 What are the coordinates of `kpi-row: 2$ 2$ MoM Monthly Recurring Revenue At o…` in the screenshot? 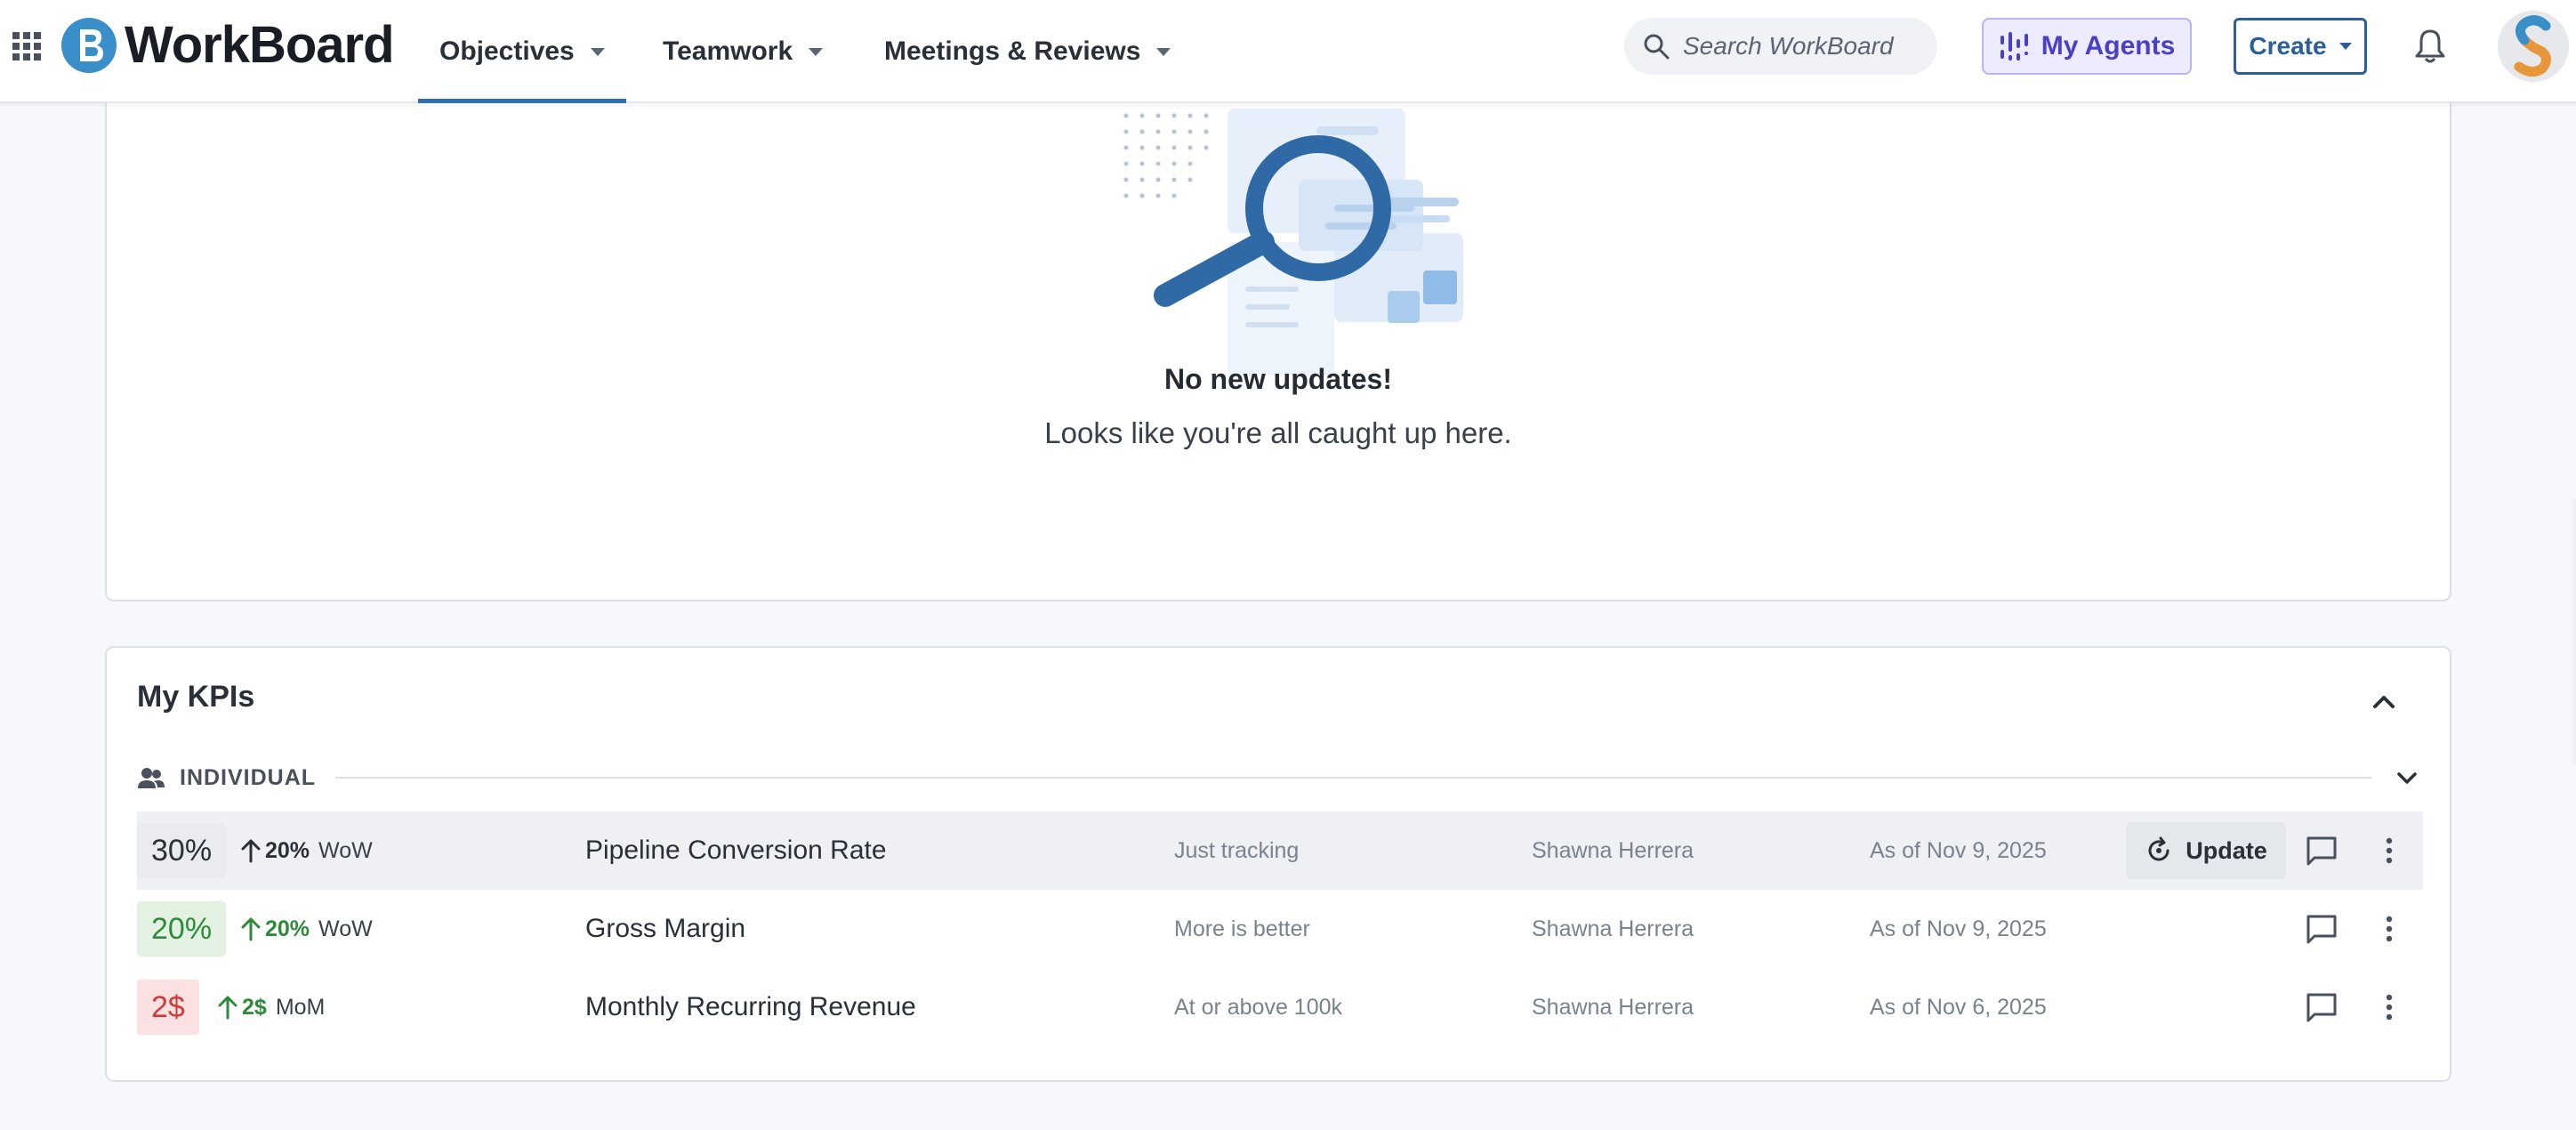 It's located at (1280, 1007).